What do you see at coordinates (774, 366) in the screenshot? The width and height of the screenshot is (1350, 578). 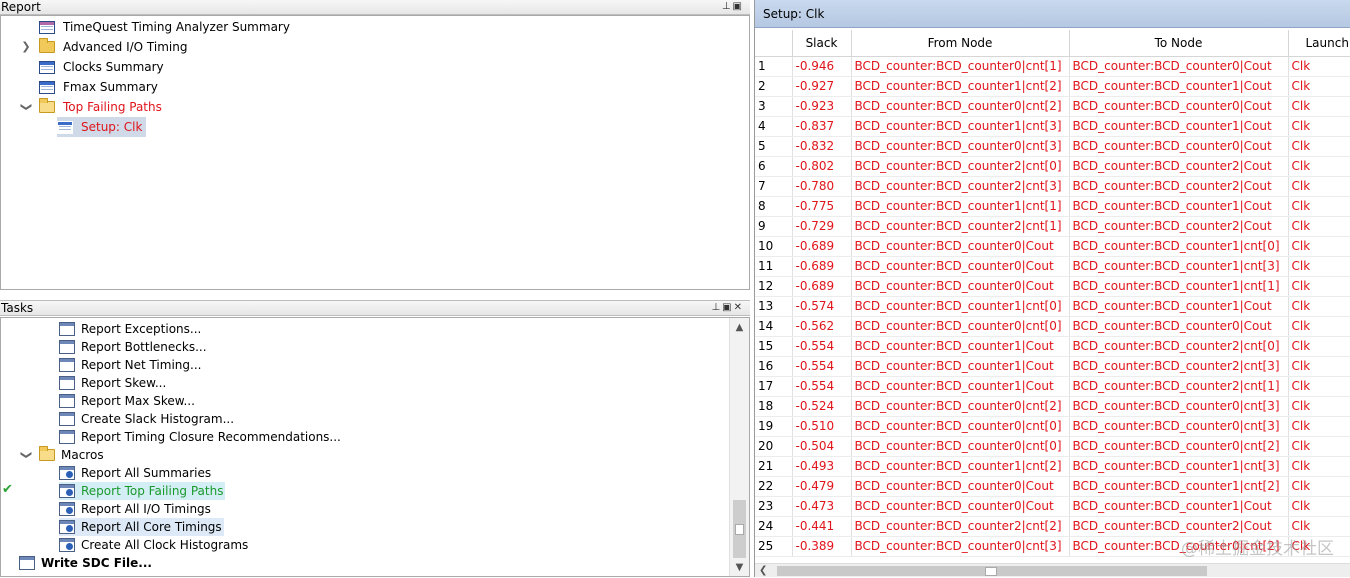 I see `row-index: 16` at bounding box center [774, 366].